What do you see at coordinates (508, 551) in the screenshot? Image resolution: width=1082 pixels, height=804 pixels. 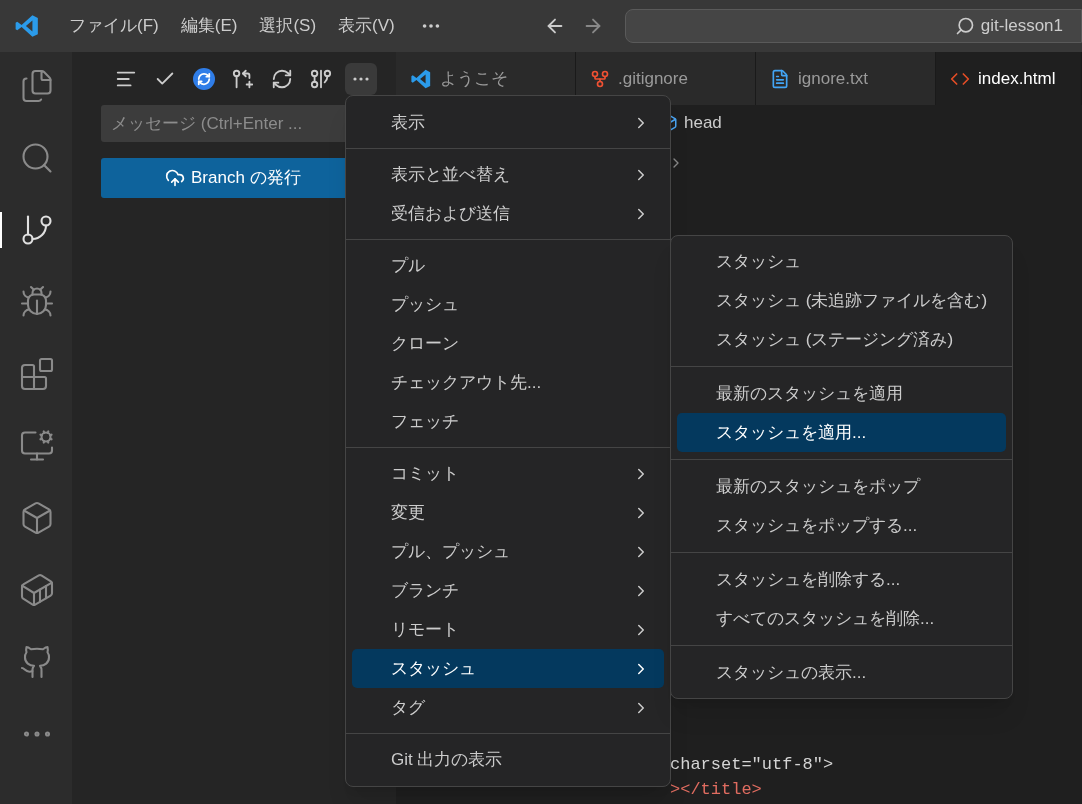 I see `menu-entry: プル、プッシュ` at bounding box center [508, 551].